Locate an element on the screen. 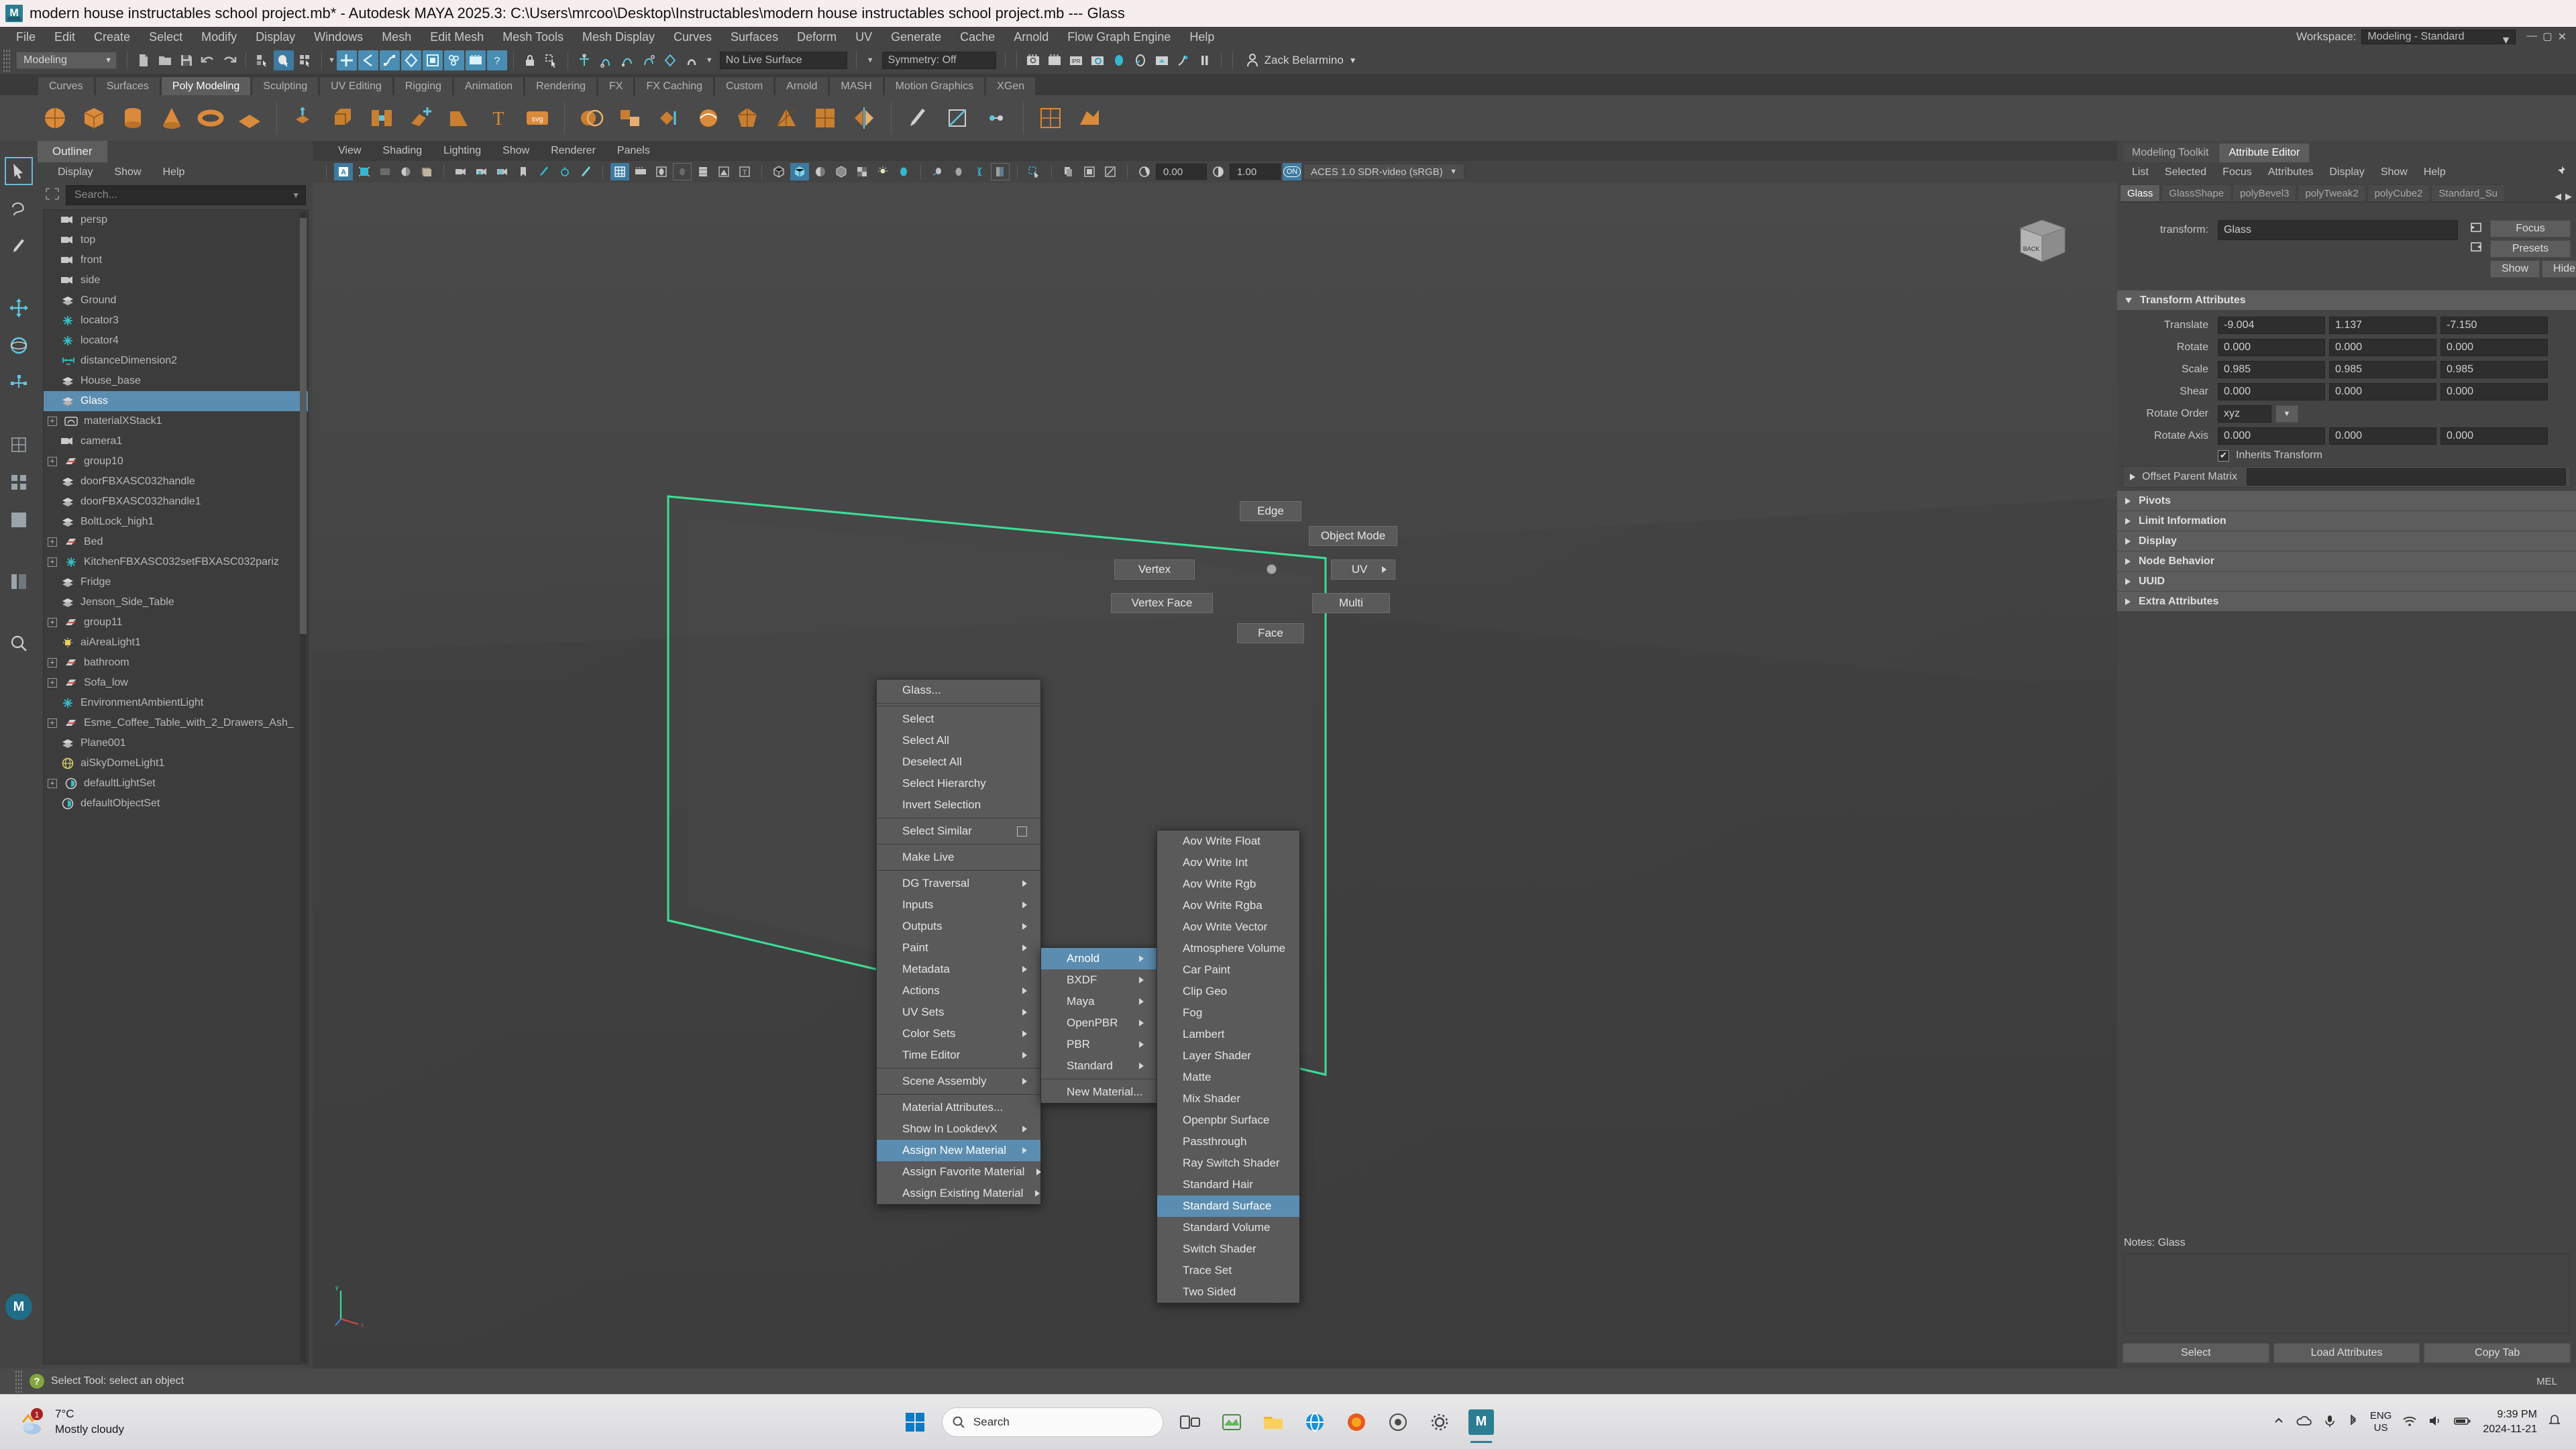 The image size is (2576, 1449). outliner-item-doorfbxasc032handle: doorFBXASC032handle is located at coordinates (176, 482).